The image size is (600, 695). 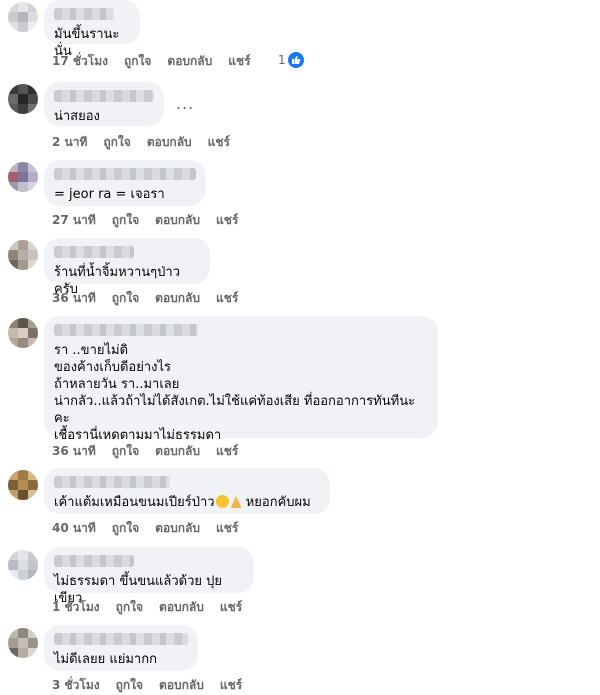 I want to click on comment-actions: 3 ชั่วโมง ถูกใจ ตอบกลับ แชร์, so click(x=147, y=685).